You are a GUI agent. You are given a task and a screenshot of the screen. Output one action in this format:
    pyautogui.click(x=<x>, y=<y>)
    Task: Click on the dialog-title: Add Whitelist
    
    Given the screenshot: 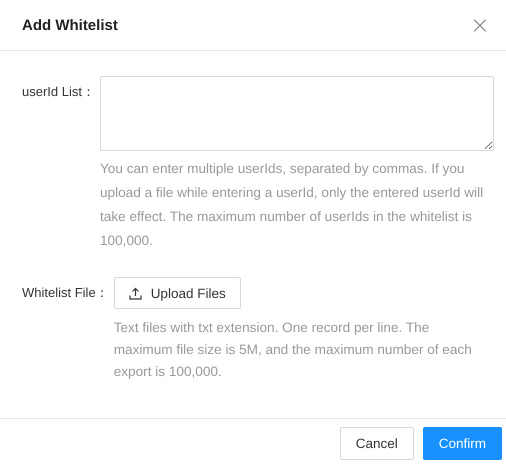 What is the action you would take?
    pyautogui.click(x=70, y=25)
    